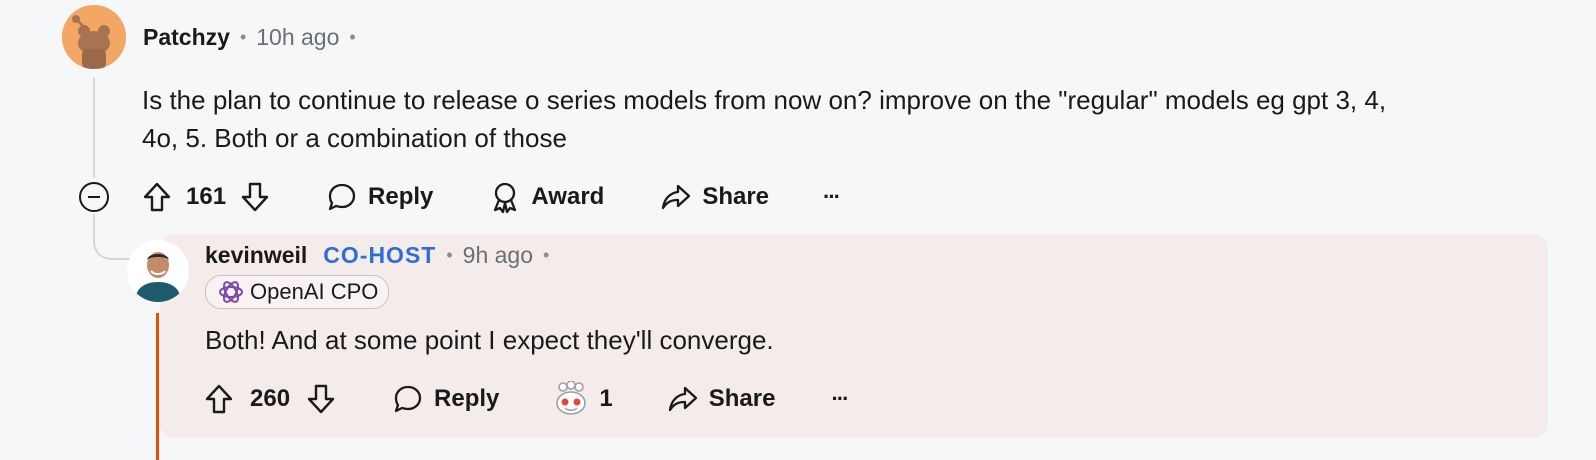 The width and height of the screenshot is (1596, 460). I want to click on thread-line, so click(94, 128).